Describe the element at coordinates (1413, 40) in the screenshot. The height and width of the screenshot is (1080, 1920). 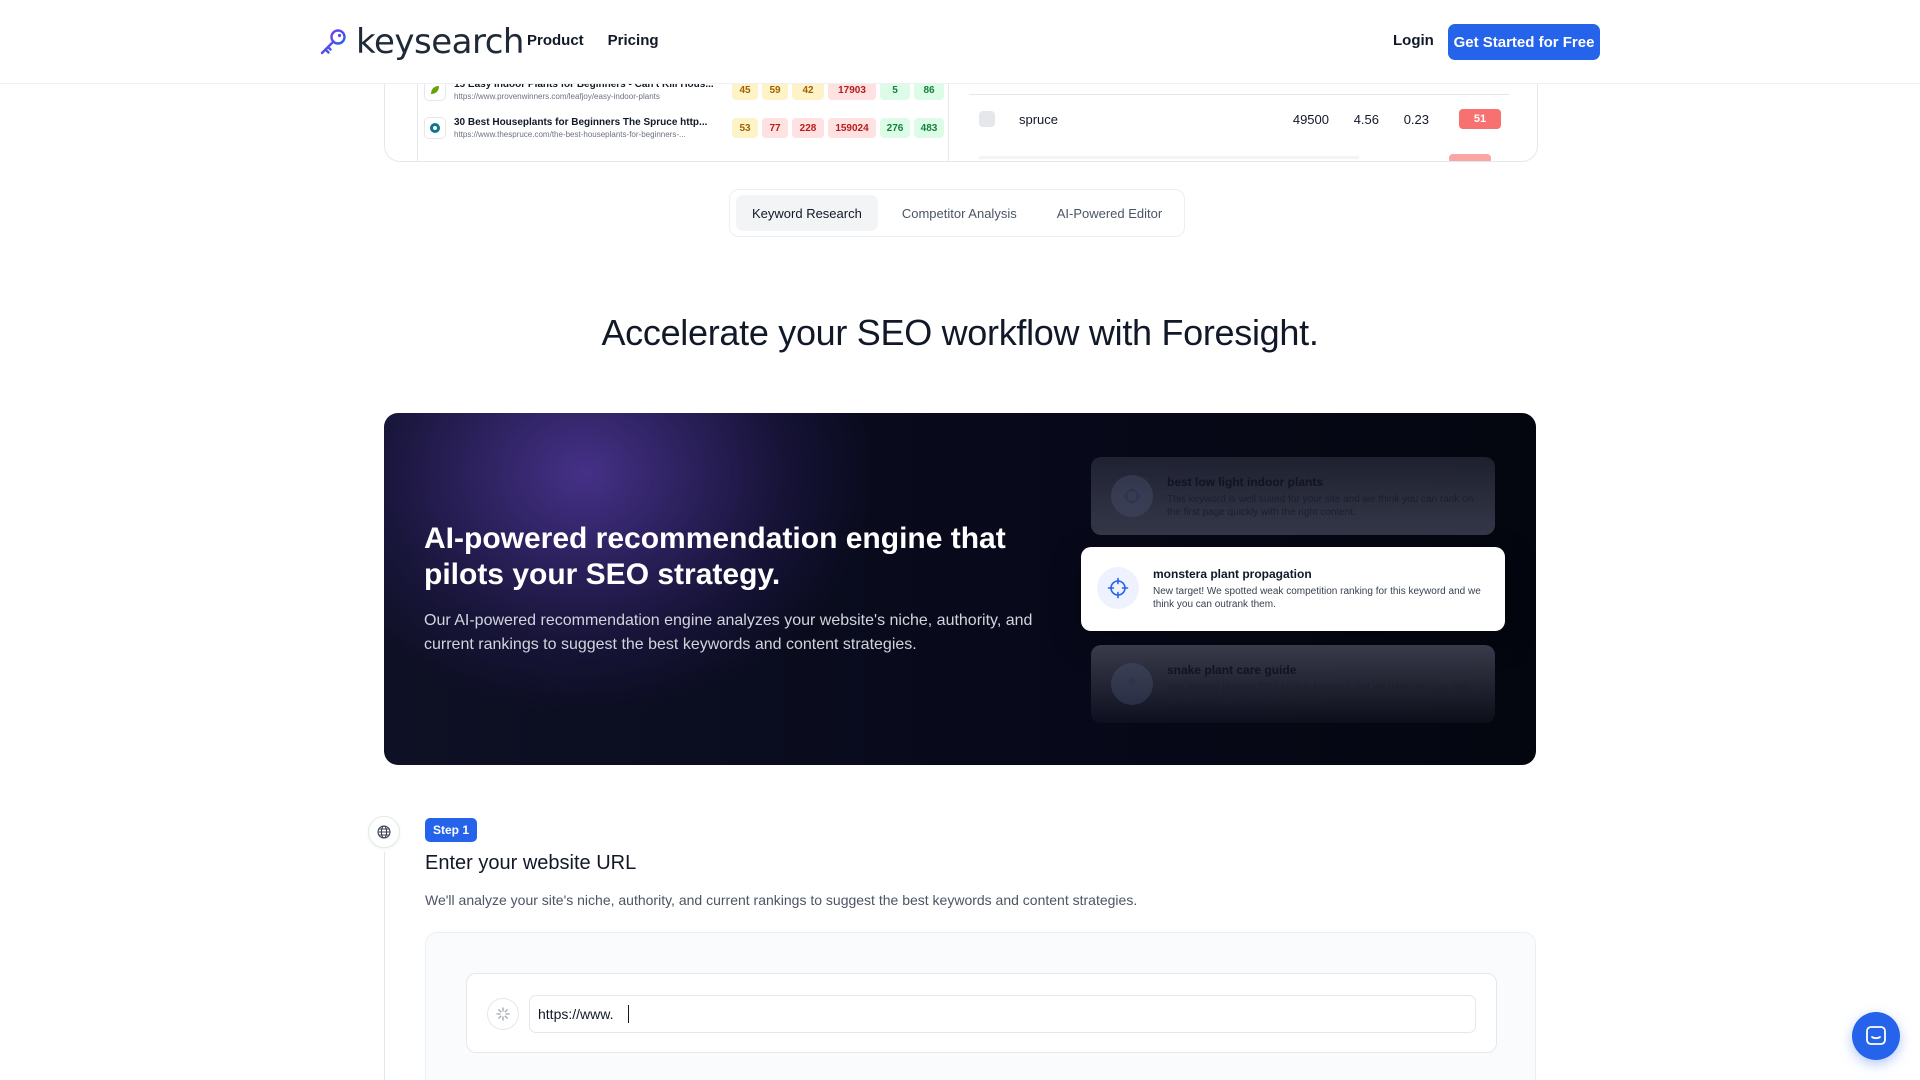
I see `login-link: Login` at that location.